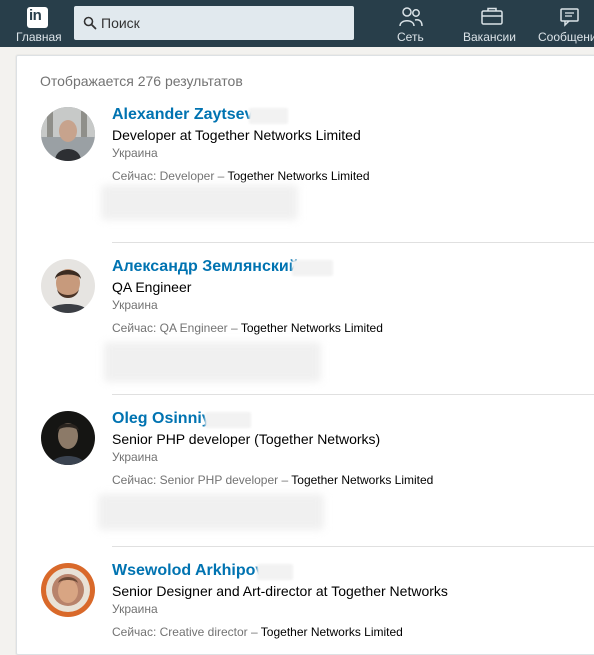  I want to click on result-name-link: Oleg Osinniy, so click(161, 419).